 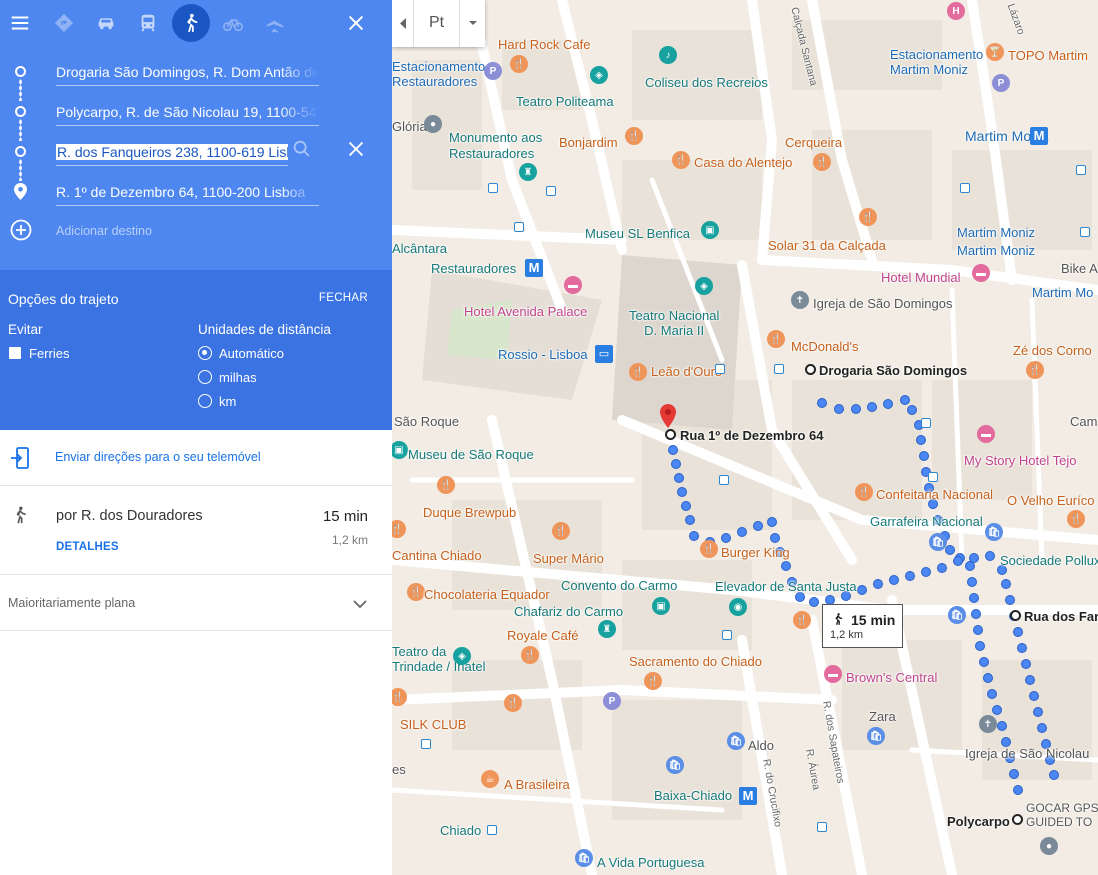 What do you see at coordinates (996, 250) in the screenshot?
I see `map-label: Martim Moniz` at bounding box center [996, 250].